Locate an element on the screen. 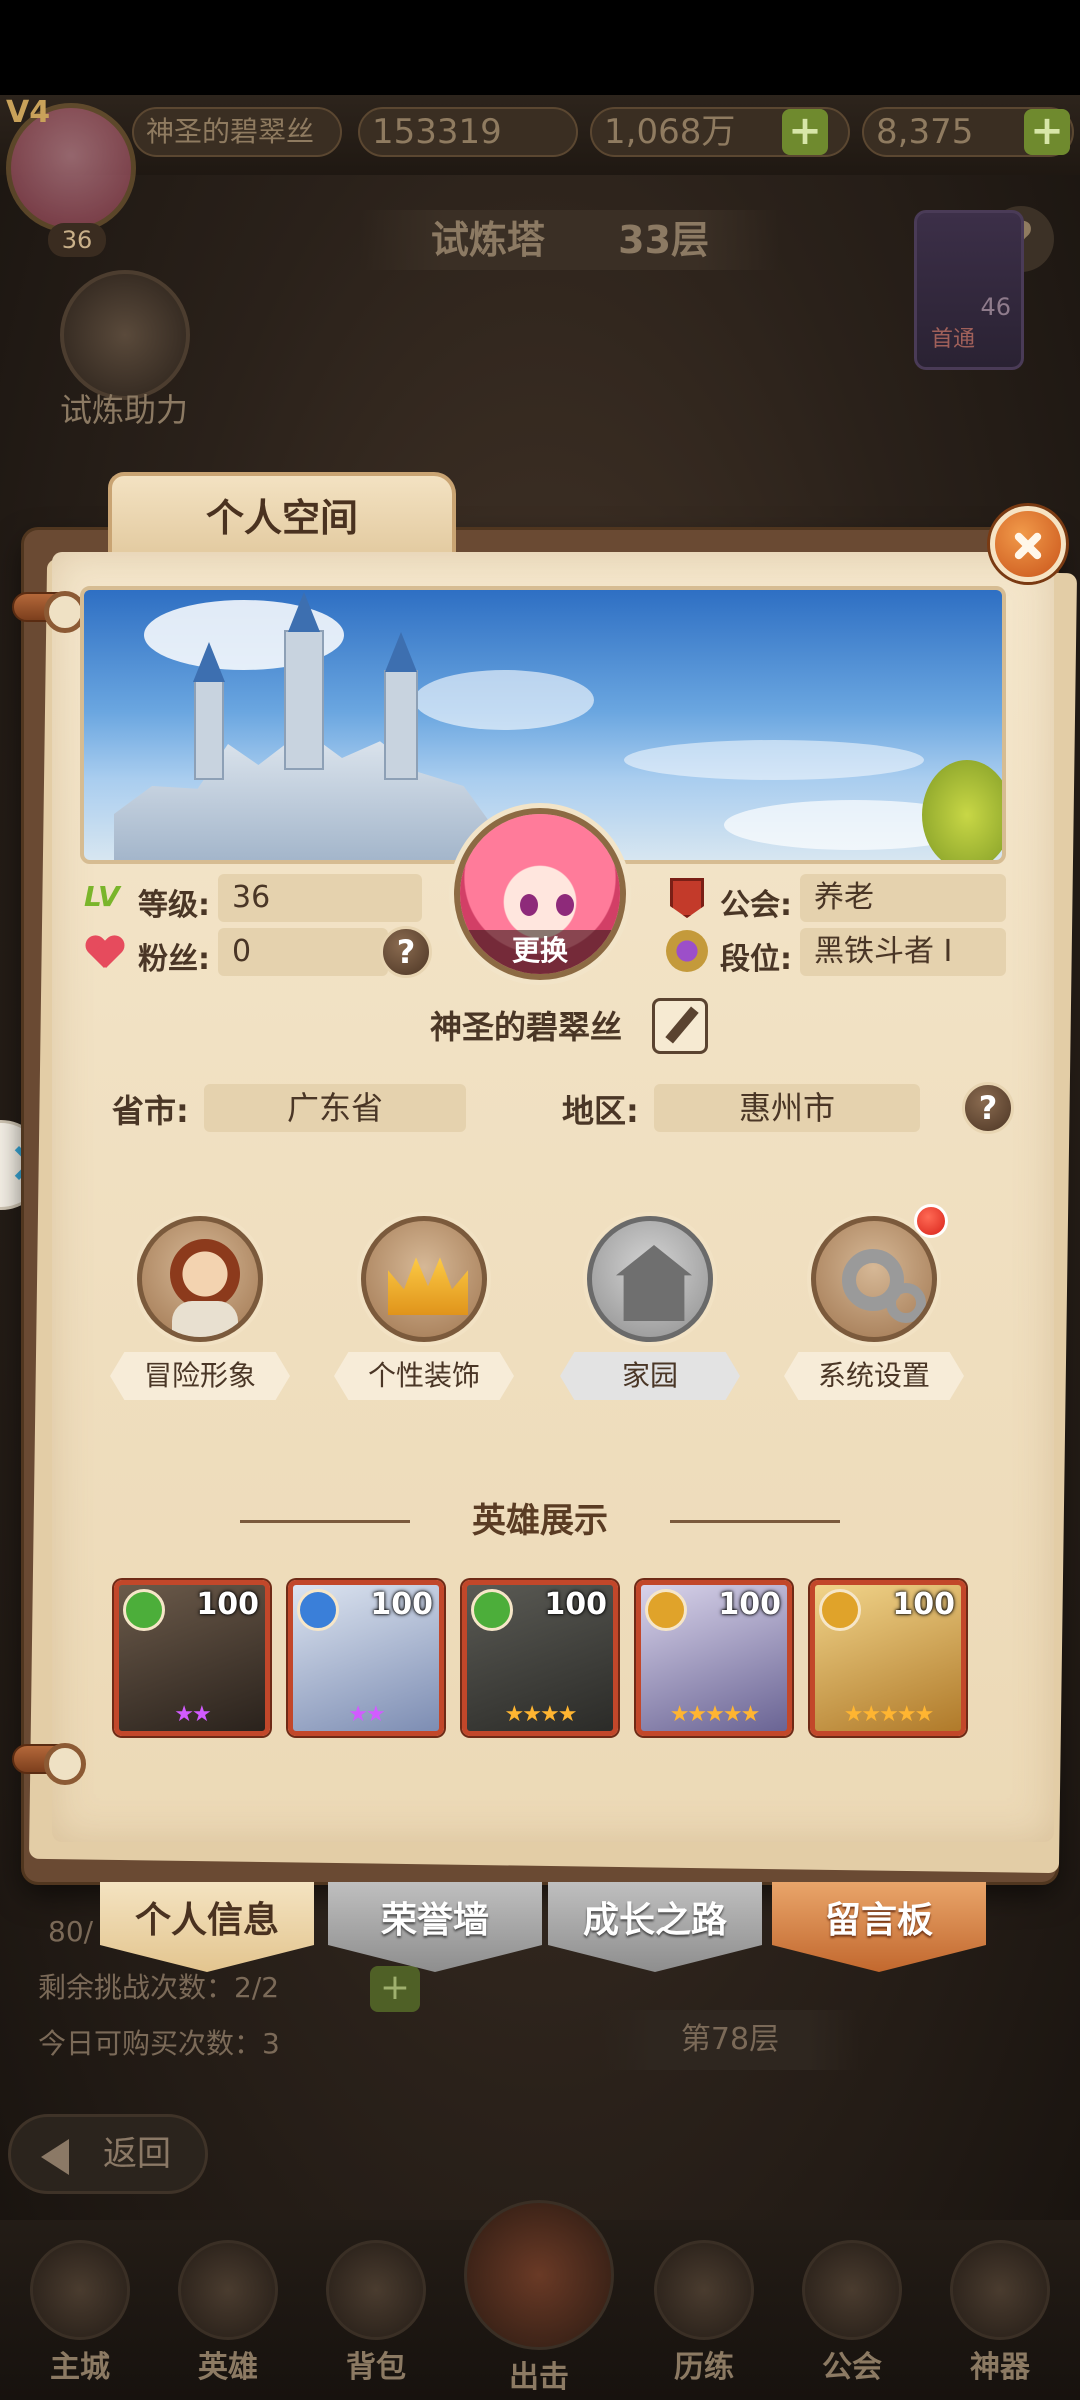 This screenshot has width=1080, height=2400. nav-label: 主城 is located at coordinates (80, 2367).